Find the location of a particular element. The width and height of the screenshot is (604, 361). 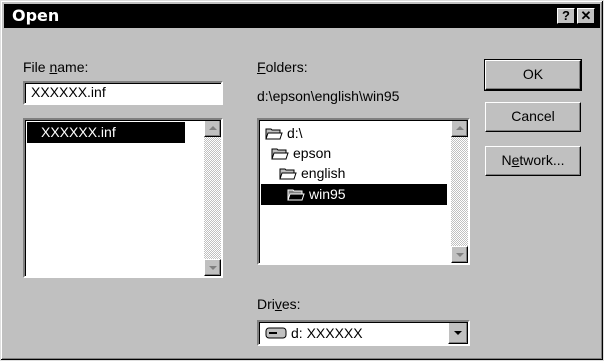

folder-list-scrollbar is located at coordinates (459, 191).